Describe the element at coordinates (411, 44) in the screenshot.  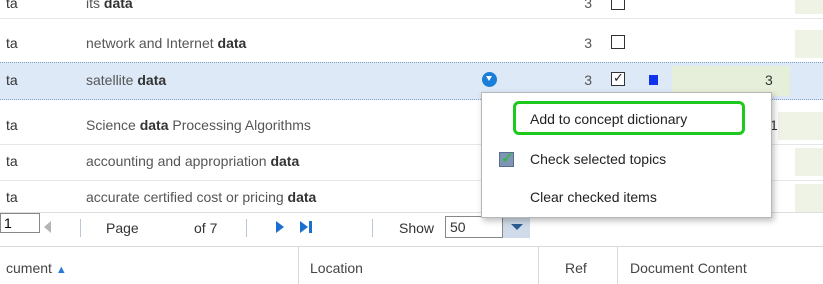
I see `table-row: ta network and Internet data 3` at that location.